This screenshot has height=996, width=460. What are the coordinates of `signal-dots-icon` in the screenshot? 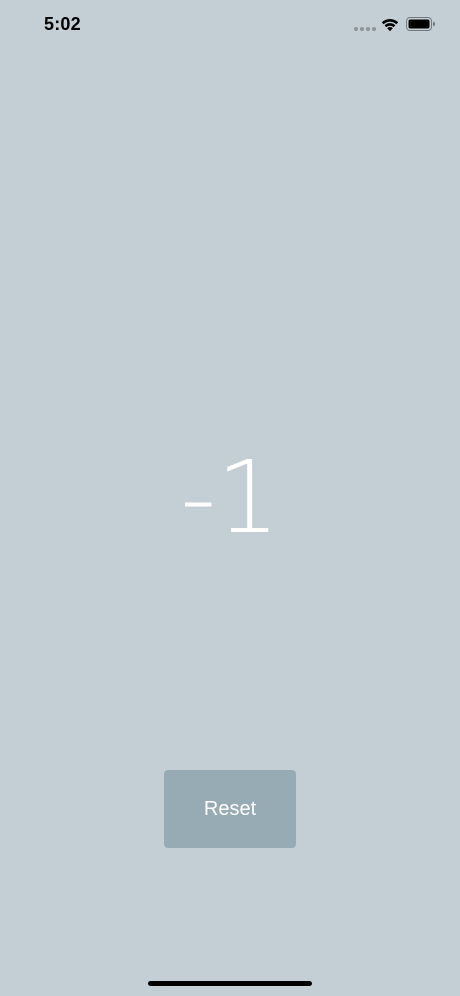 It's located at (365, 29).